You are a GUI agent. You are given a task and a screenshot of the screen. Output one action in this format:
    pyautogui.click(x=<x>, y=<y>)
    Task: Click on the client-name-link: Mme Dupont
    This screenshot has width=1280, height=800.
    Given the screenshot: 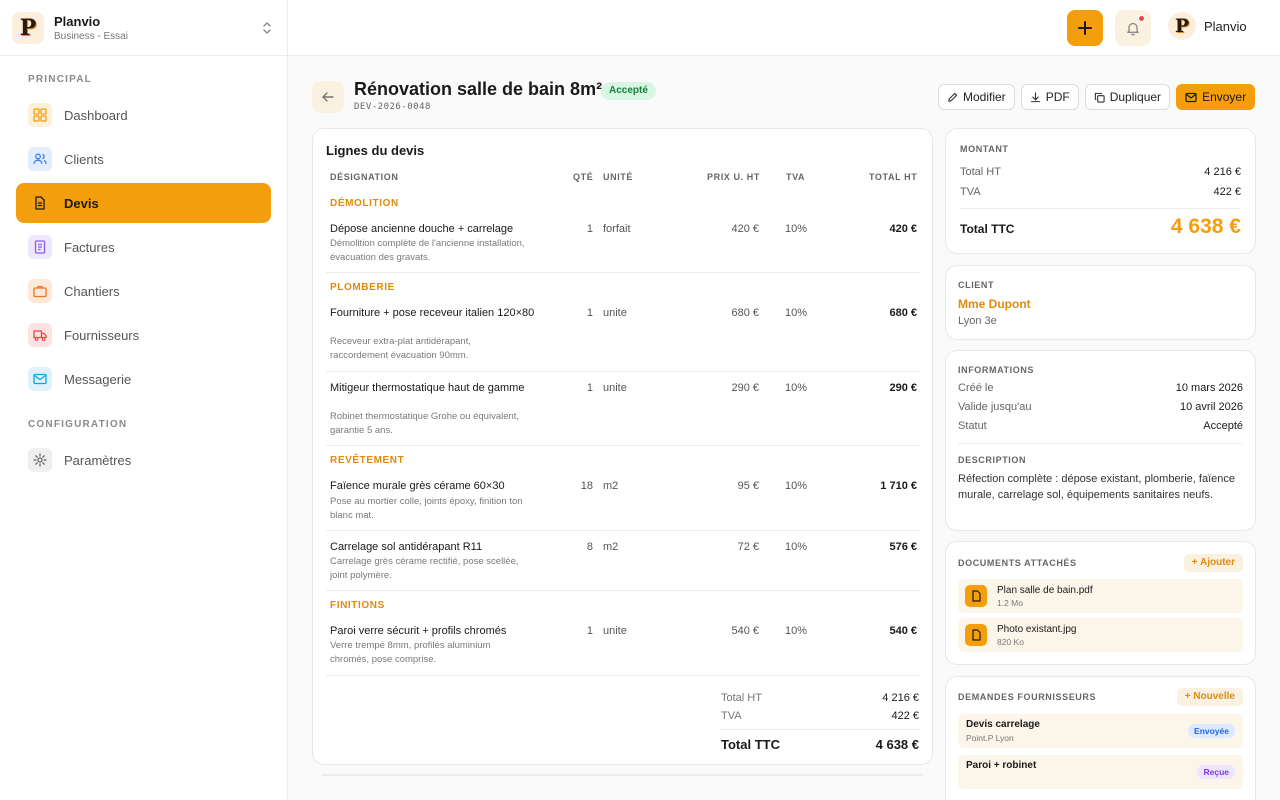 What is the action you would take?
    pyautogui.click(x=994, y=304)
    